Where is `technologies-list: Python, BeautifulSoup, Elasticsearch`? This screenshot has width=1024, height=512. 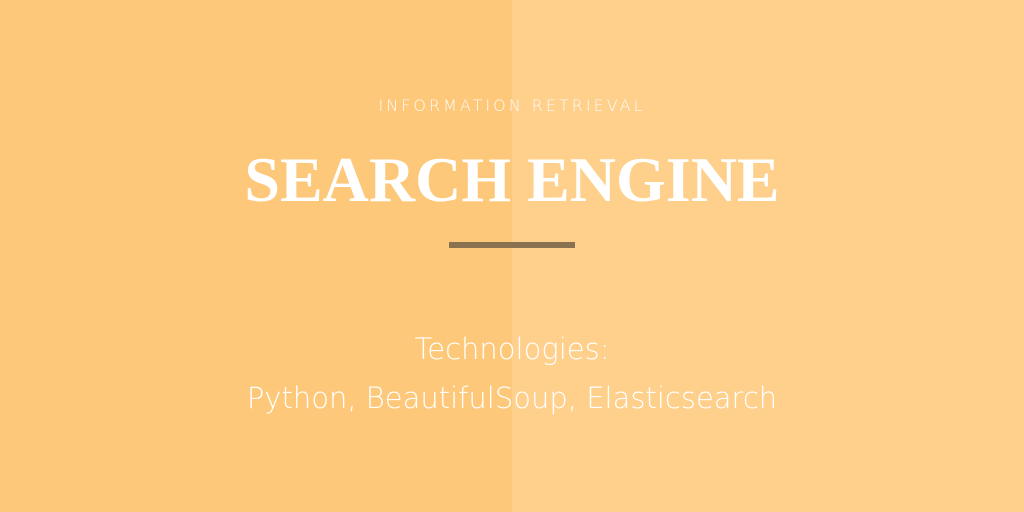
technologies-list: Python, BeautifulSoup, Elasticsearch is located at coordinates (512, 398).